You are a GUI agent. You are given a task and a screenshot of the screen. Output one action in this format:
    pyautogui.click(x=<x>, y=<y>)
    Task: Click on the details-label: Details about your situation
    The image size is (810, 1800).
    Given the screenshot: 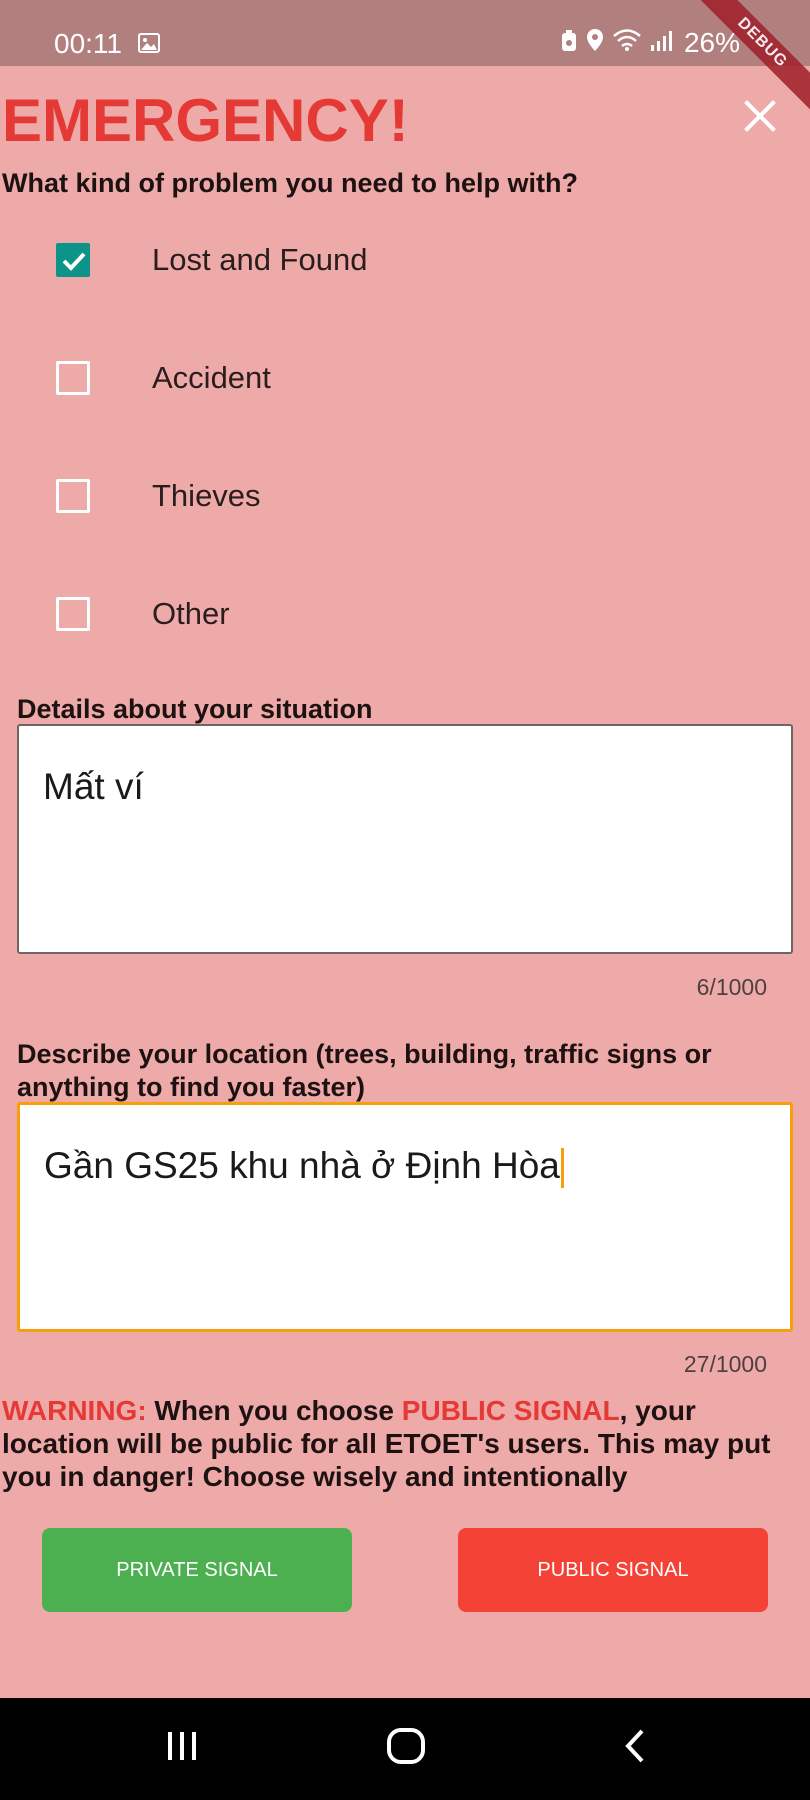 What is the action you would take?
    pyautogui.click(x=195, y=709)
    